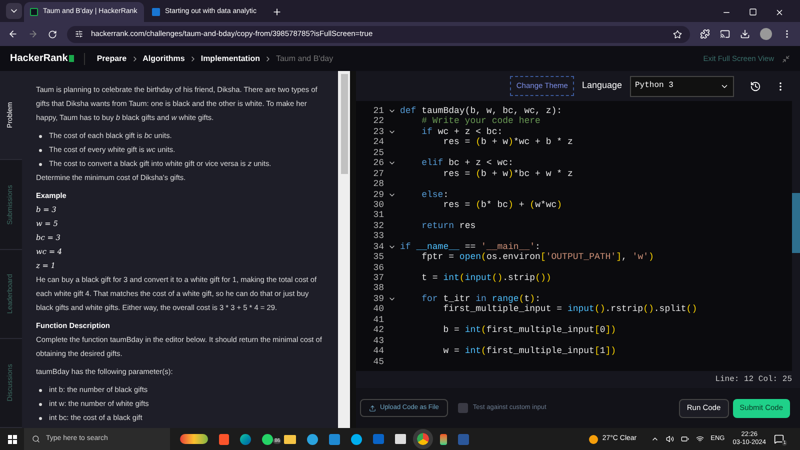 Image resolution: width=800 pixels, height=450 pixels. I want to click on code-line: return res, so click(448, 226).